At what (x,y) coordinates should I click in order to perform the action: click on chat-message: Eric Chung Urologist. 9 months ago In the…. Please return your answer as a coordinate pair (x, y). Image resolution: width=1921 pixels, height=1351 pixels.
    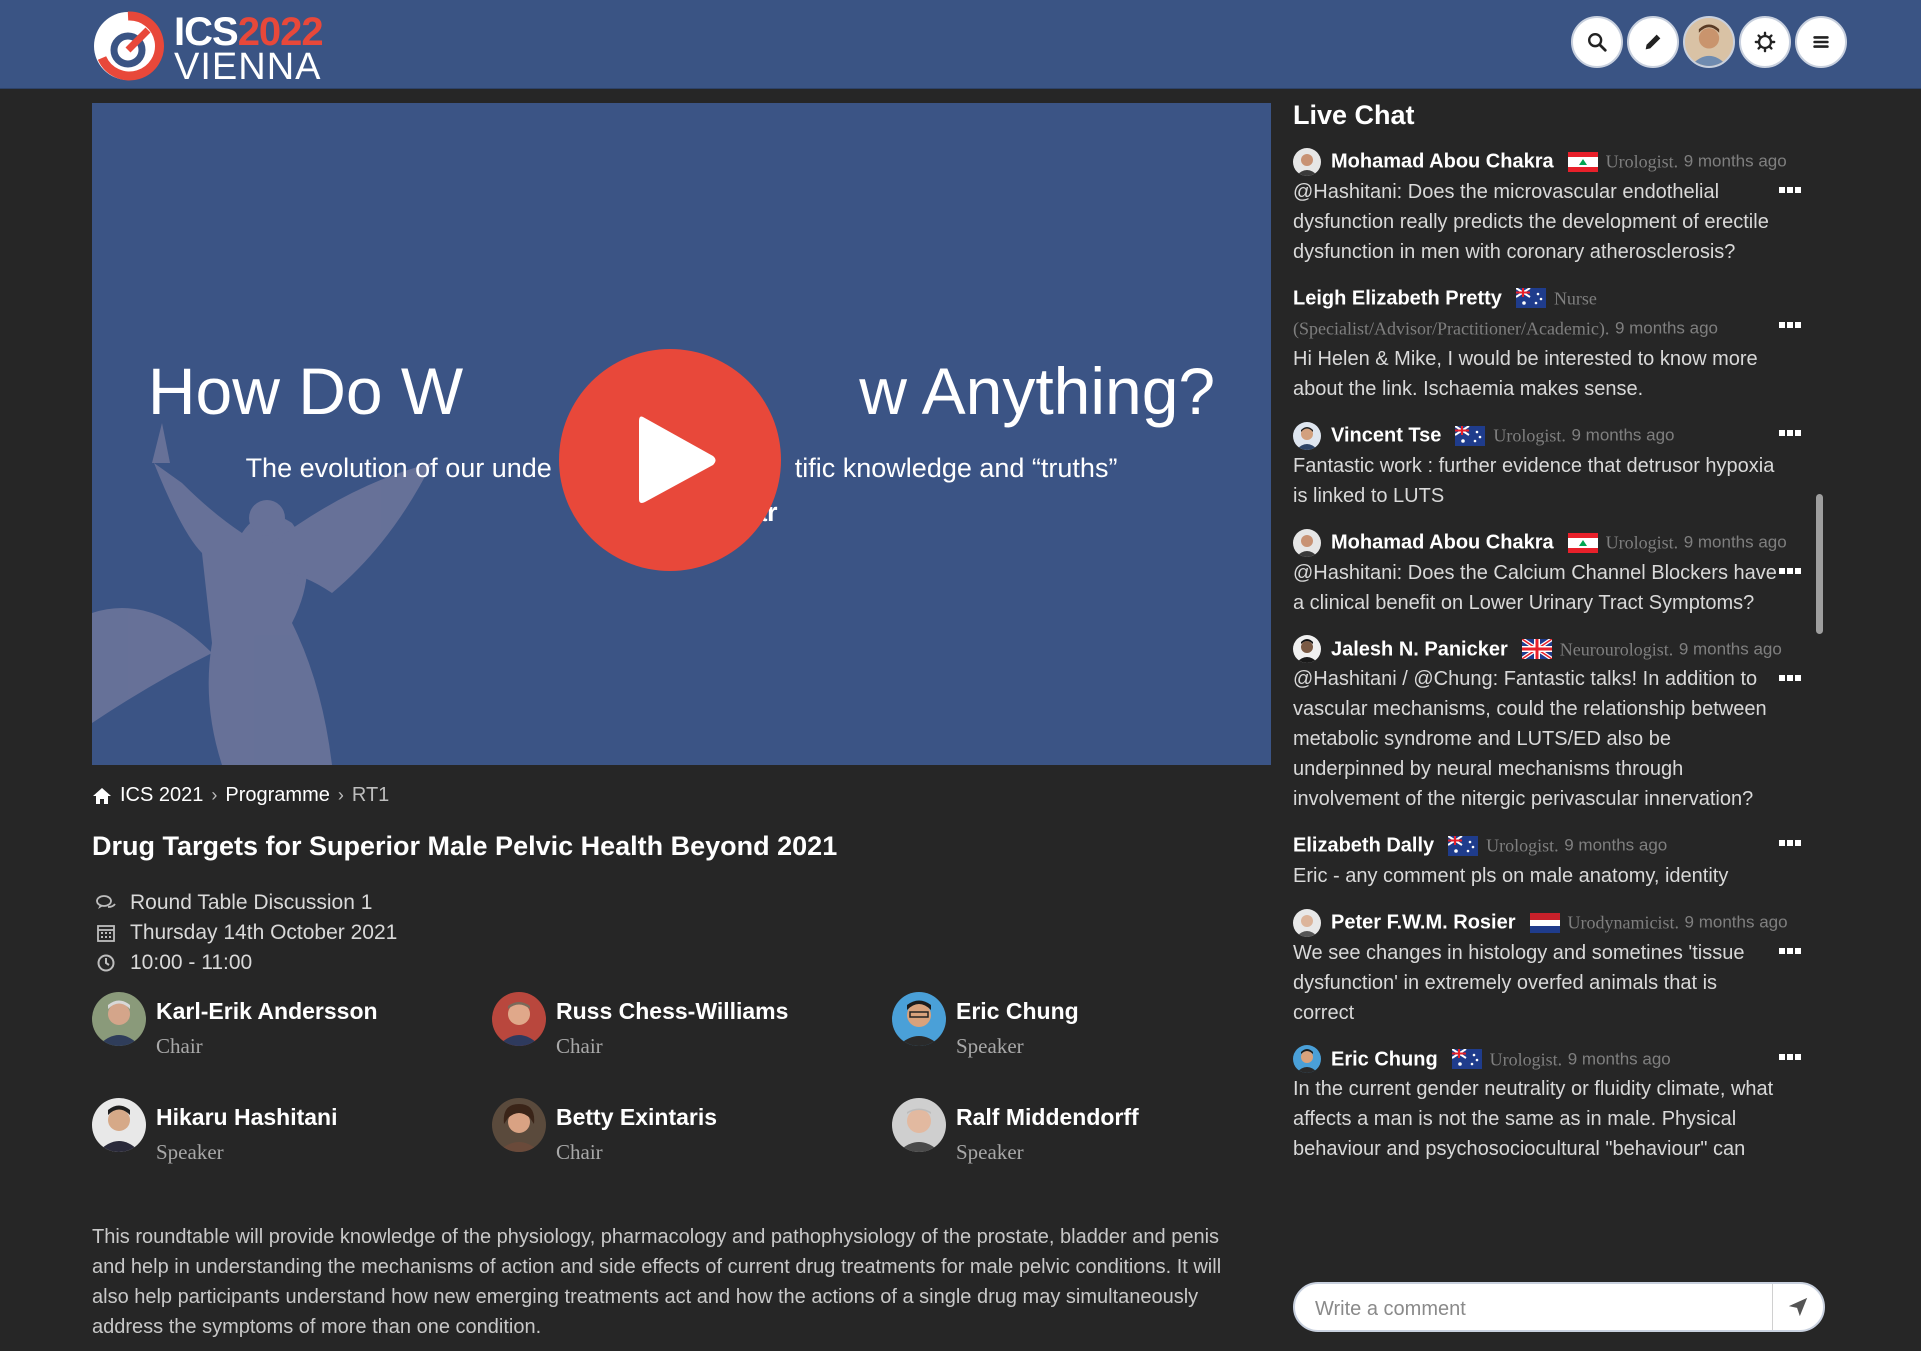
    Looking at the image, I should click on (1553, 1104).